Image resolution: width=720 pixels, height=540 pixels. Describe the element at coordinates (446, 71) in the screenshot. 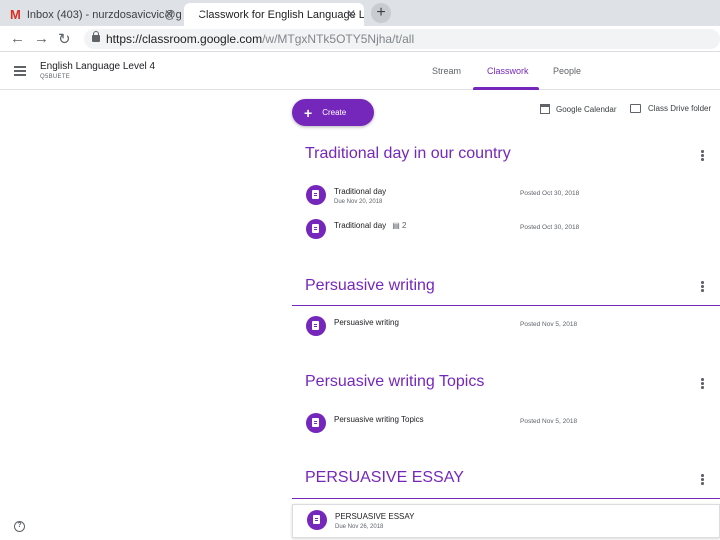

I see `tab-stream: Stream` at that location.